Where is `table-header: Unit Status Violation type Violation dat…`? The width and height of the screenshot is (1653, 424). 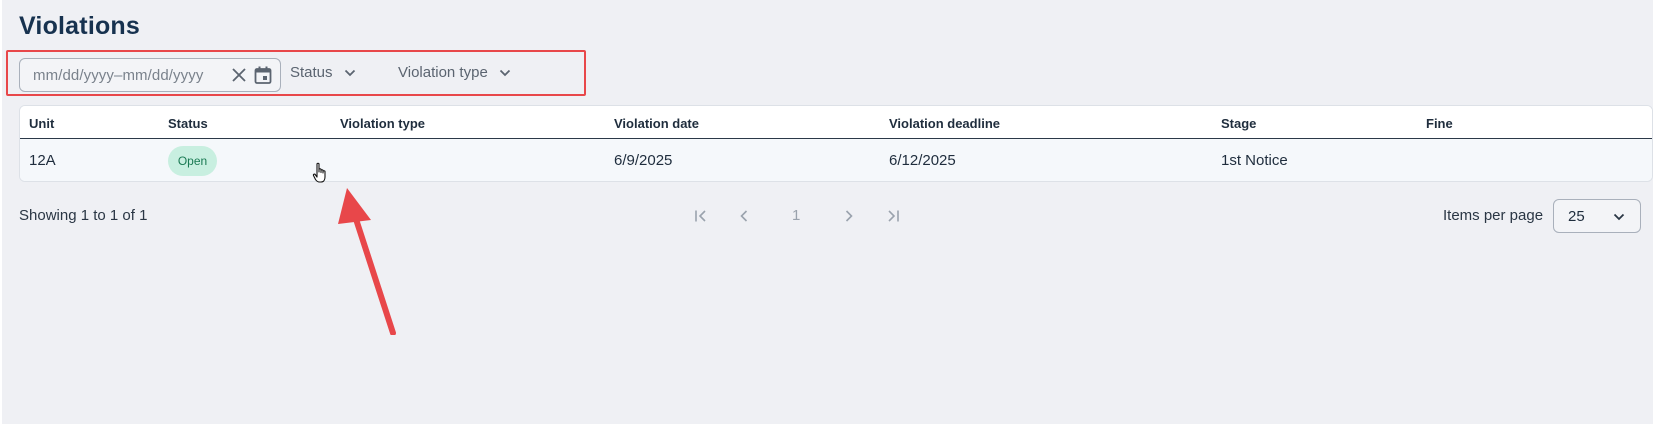
table-header: Unit Status Violation type Violation dat… is located at coordinates (836, 122).